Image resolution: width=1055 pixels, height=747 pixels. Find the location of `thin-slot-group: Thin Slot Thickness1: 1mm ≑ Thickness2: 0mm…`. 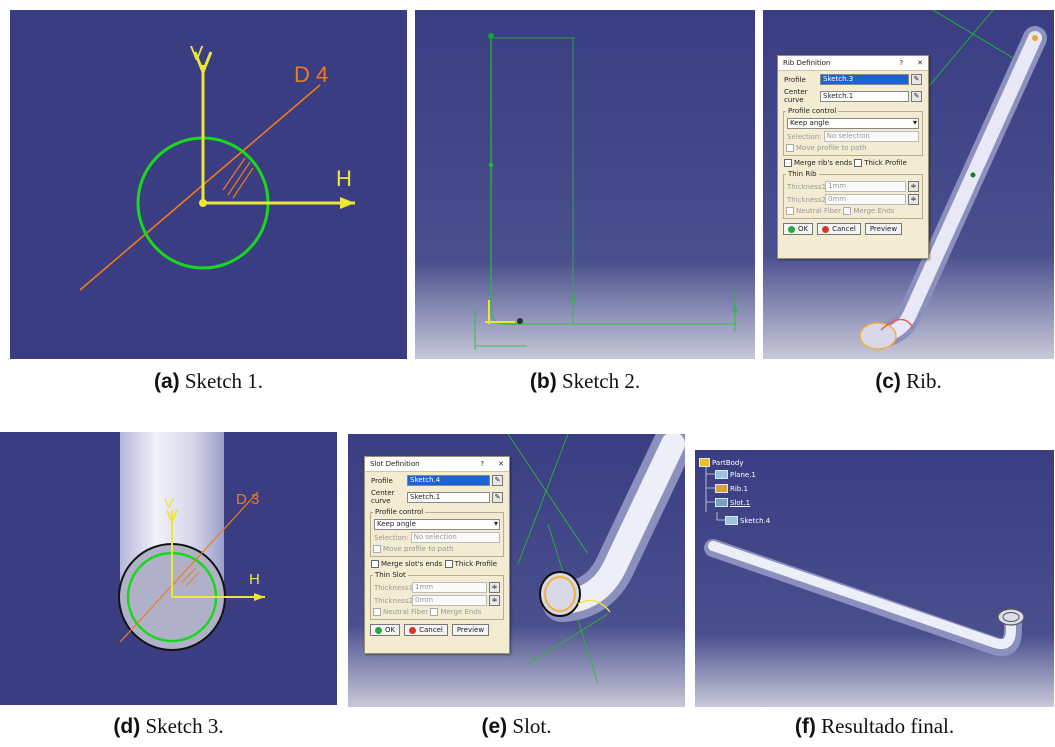

thin-slot-group: Thin Slot Thickness1: 1mm ≑ Thickness2: 0mm… is located at coordinates (437, 595).